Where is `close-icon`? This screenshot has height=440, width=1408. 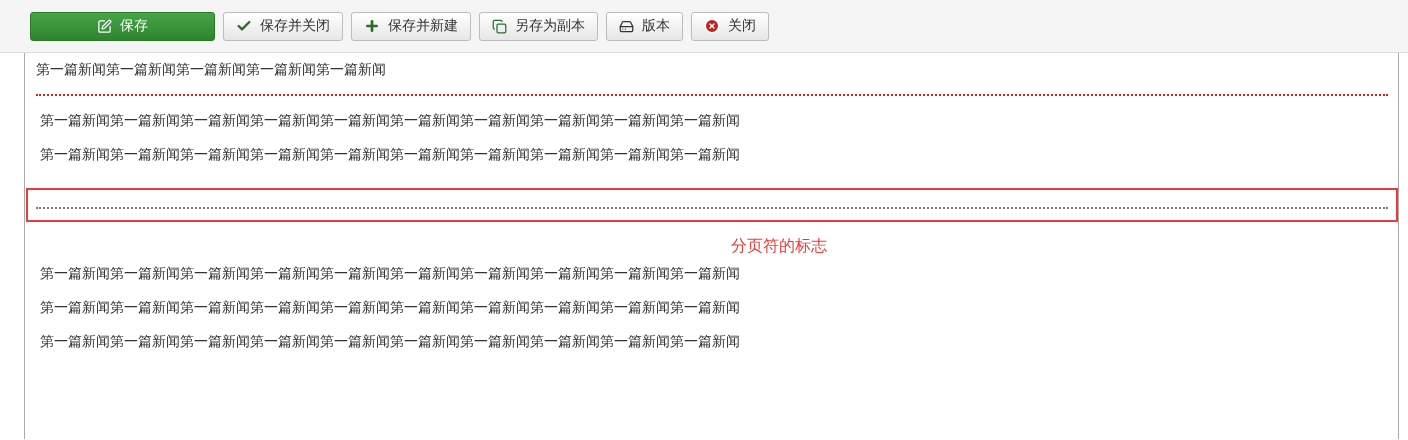
close-icon is located at coordinates (712, 26).